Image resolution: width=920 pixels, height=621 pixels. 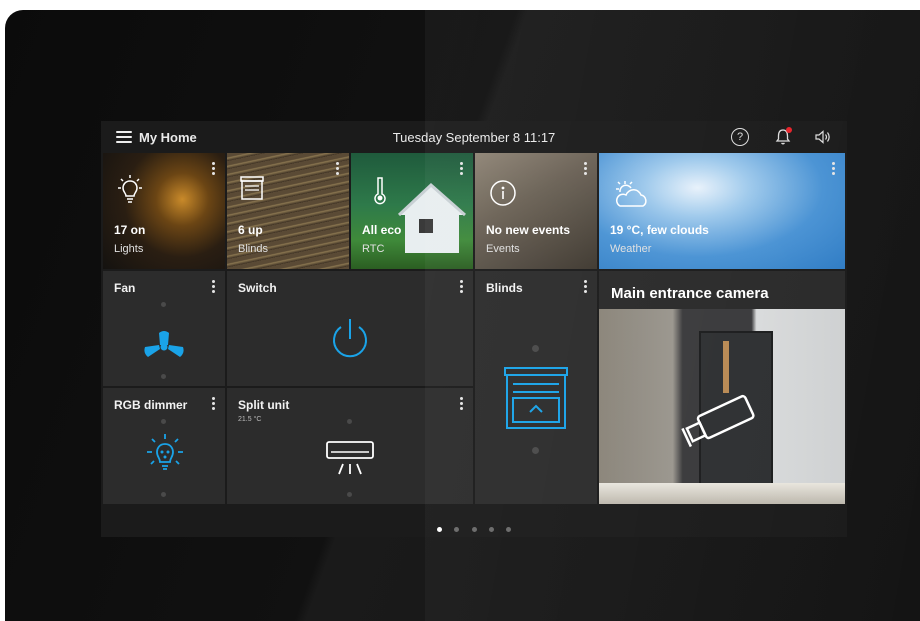 What do you see at coordinates (164, 347) in the screenshot?
I see `fan-icon` at bounding box center [164, 347].